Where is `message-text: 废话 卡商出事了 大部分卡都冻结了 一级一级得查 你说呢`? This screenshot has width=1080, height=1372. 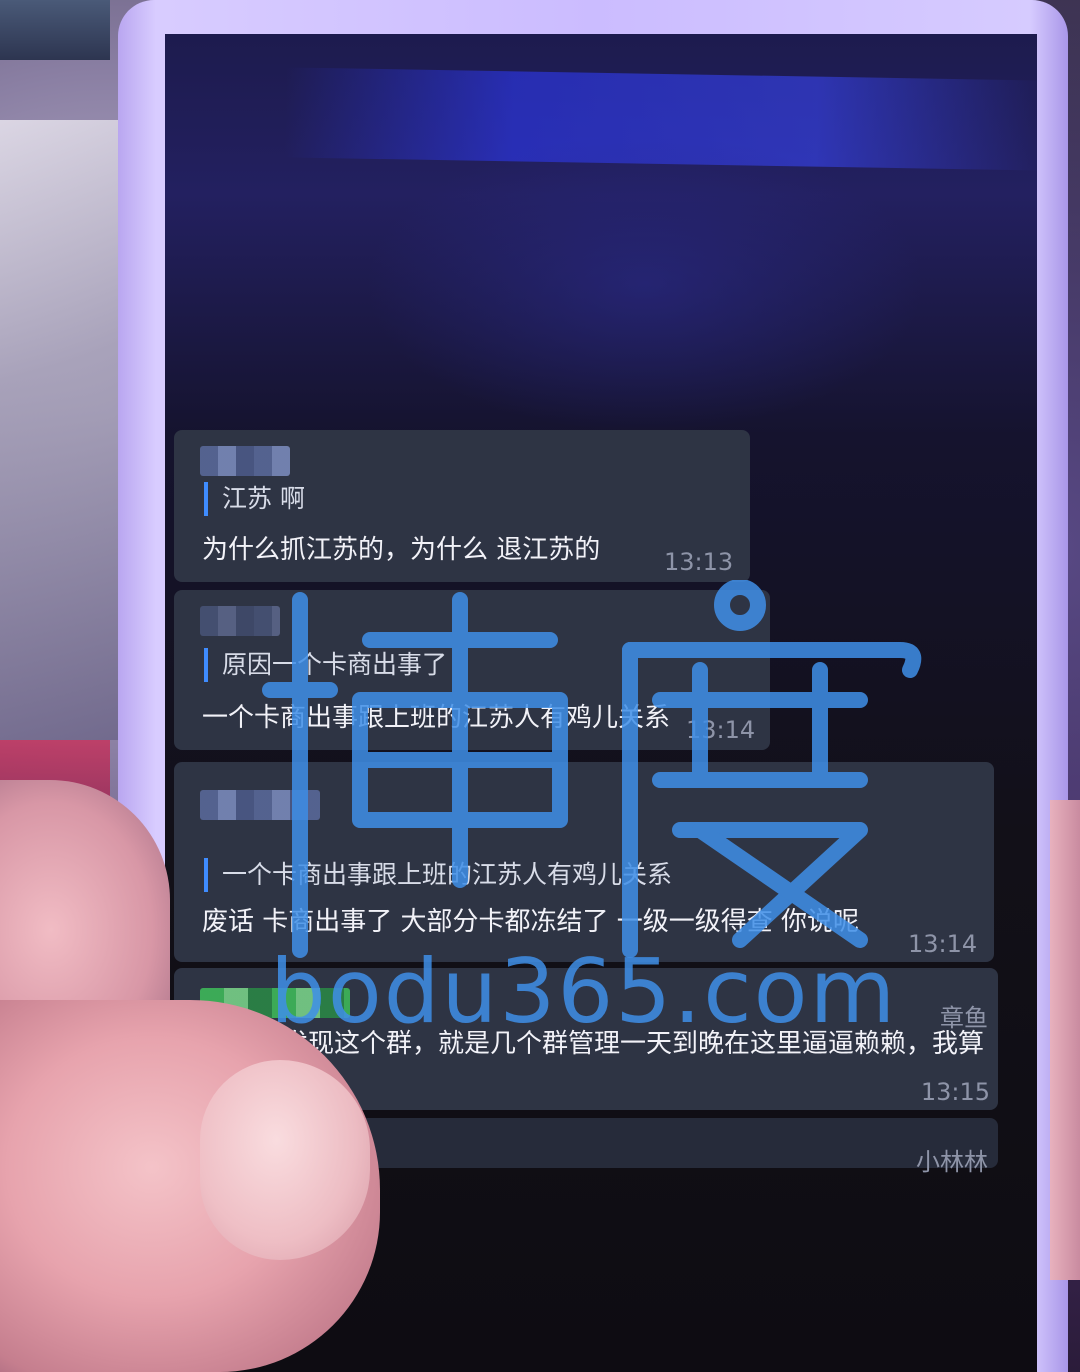
message-text: 废话 卡商出事了 大部分卡都冻结了 一级一级得查 你说呢 is located at coordinates (531, 922).